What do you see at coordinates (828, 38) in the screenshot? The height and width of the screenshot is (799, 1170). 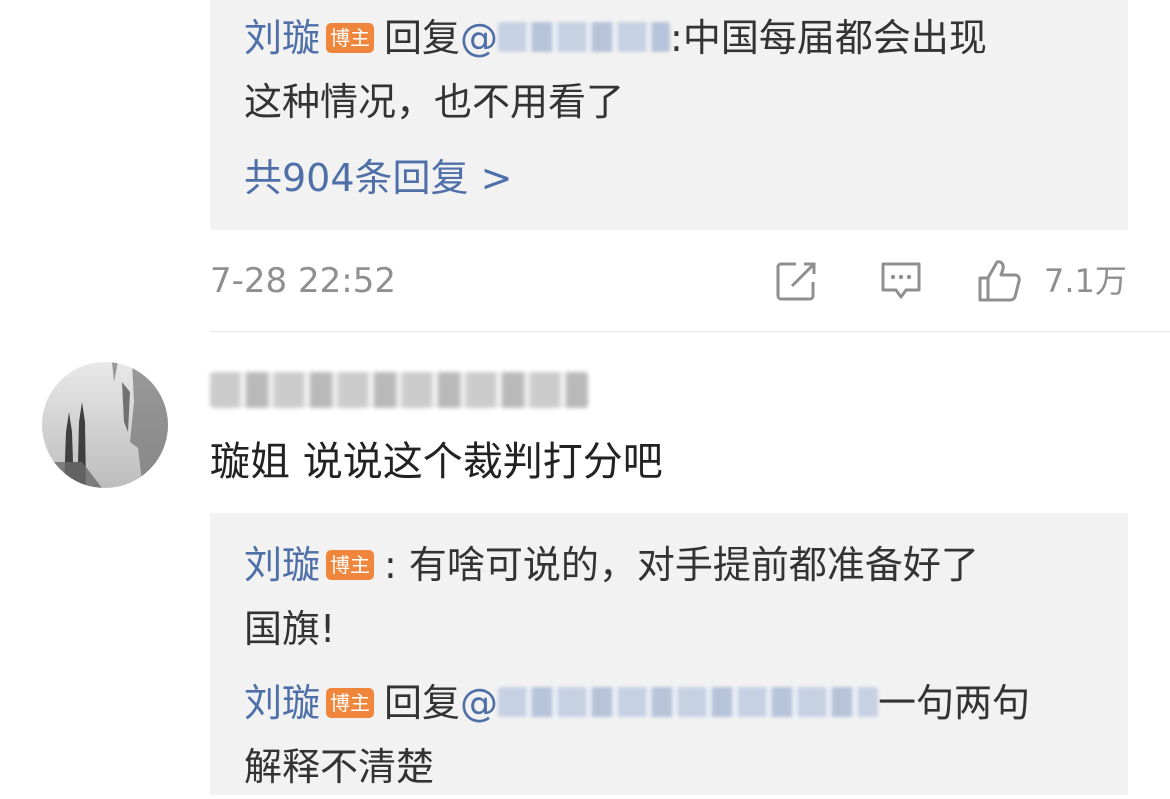 I see `reply-text: :中国每届都会出现` at bounding box center [828, 38].